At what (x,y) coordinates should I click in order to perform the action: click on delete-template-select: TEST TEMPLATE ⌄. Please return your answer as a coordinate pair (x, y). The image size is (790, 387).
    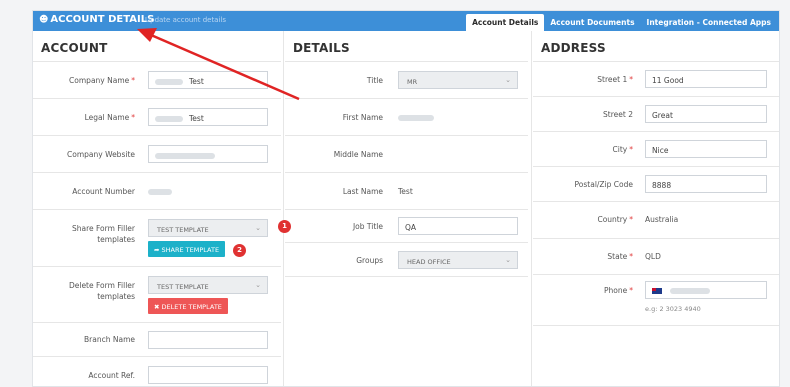
    Looking at the image, I should click on (208, 285).